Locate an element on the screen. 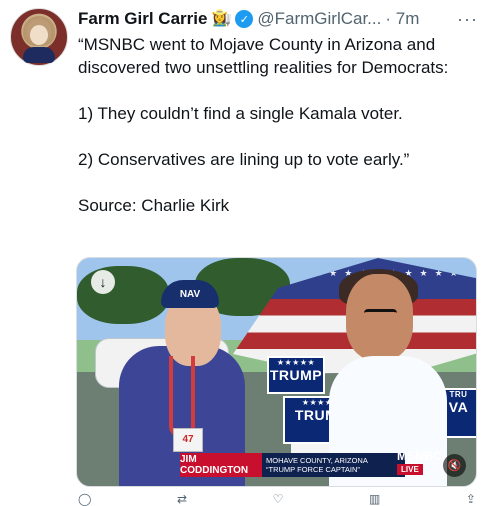 The width and height of the screenshot is (486, 506). reply-icon: ◯ is located at coordinates (84, 499).